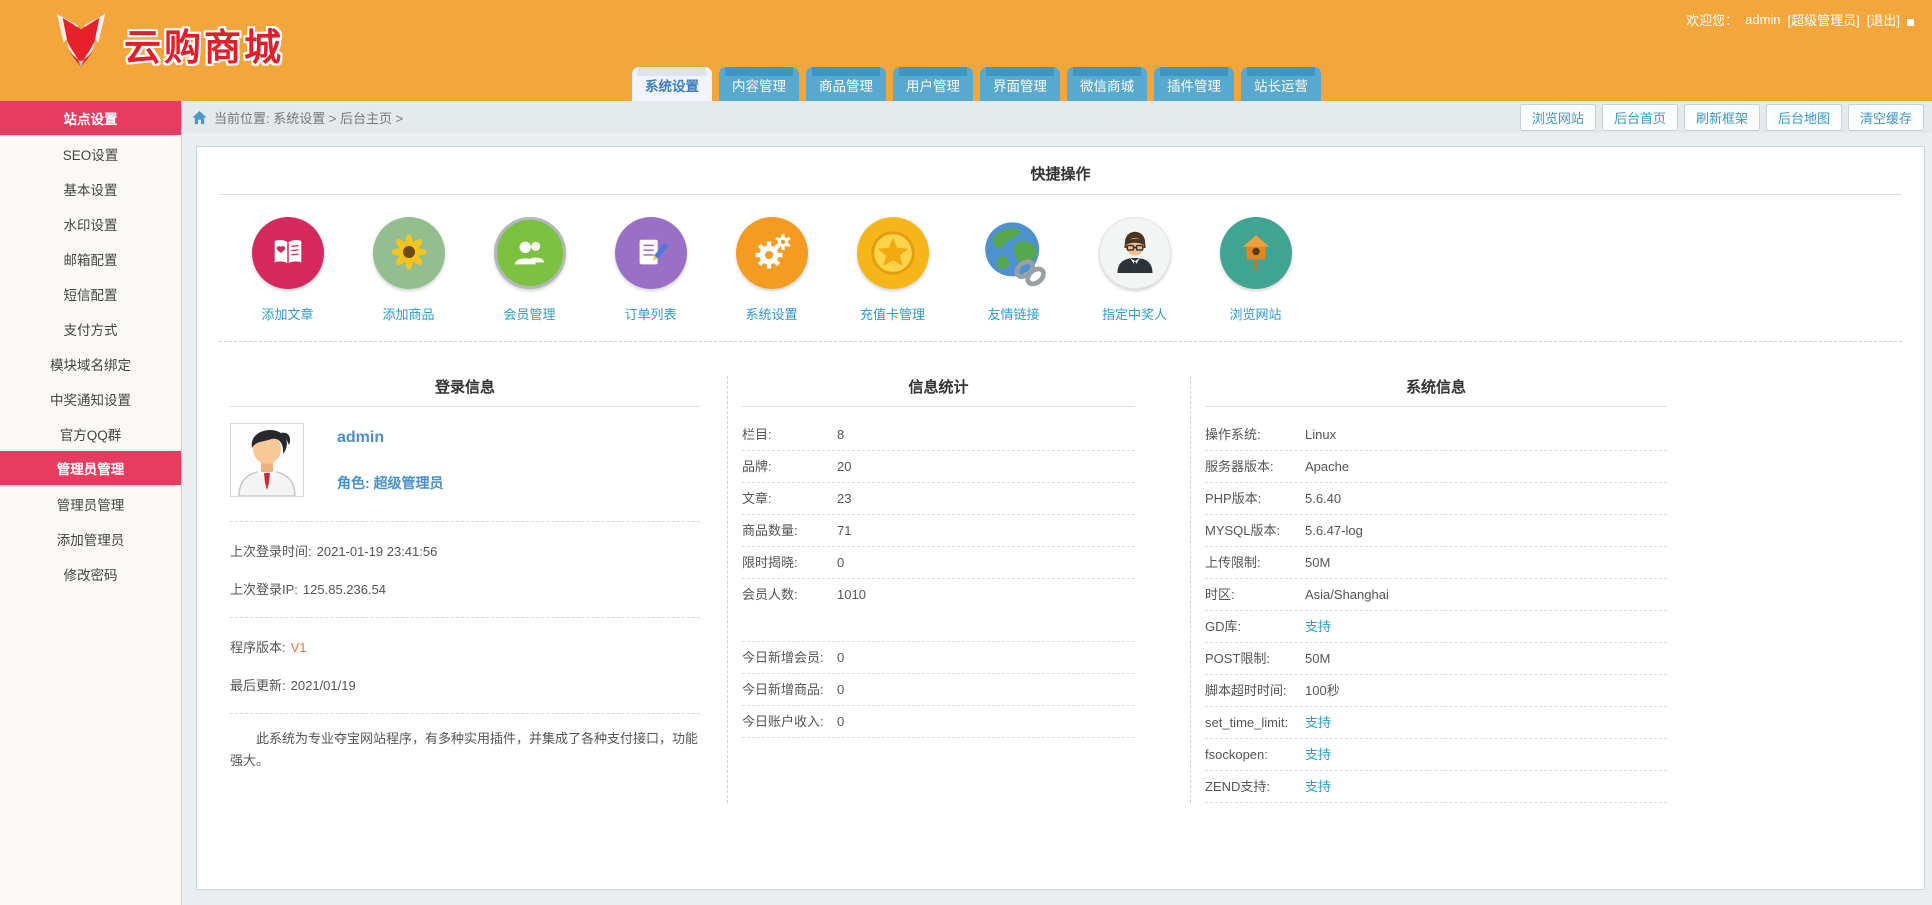  I want to click on stat-row-members: 会员人数: 1010, so click(804, 594).